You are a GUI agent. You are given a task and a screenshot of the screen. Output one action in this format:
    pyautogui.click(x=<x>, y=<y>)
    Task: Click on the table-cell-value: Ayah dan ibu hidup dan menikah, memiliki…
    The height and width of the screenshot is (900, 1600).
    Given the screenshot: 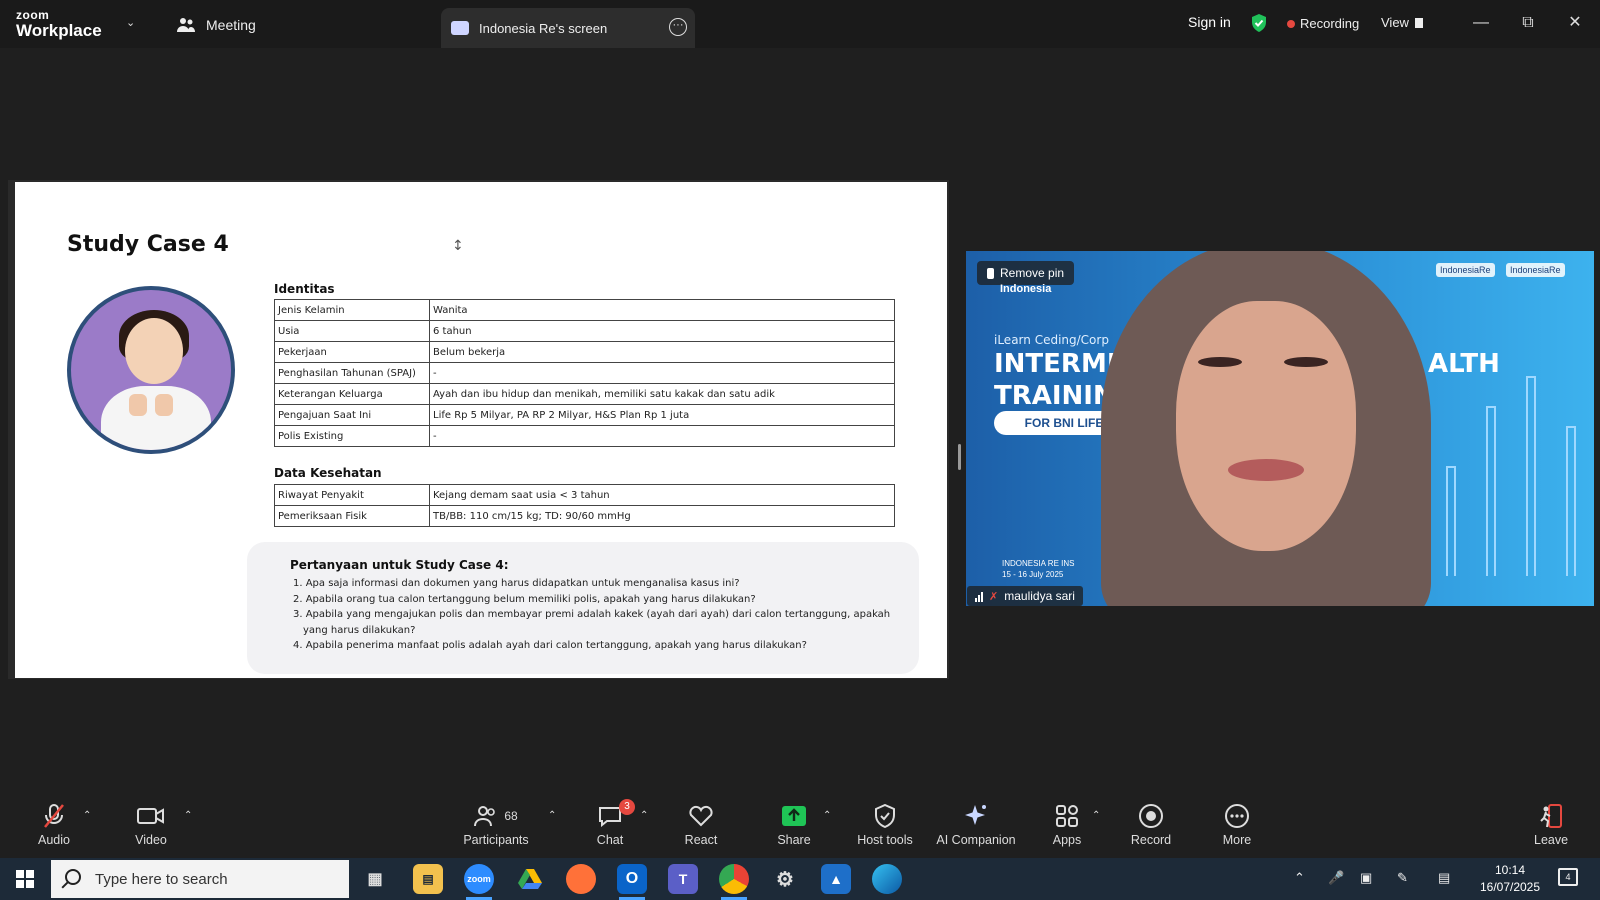 What is the action you would take?
    pyautogui.click(x=662, y=394)
    